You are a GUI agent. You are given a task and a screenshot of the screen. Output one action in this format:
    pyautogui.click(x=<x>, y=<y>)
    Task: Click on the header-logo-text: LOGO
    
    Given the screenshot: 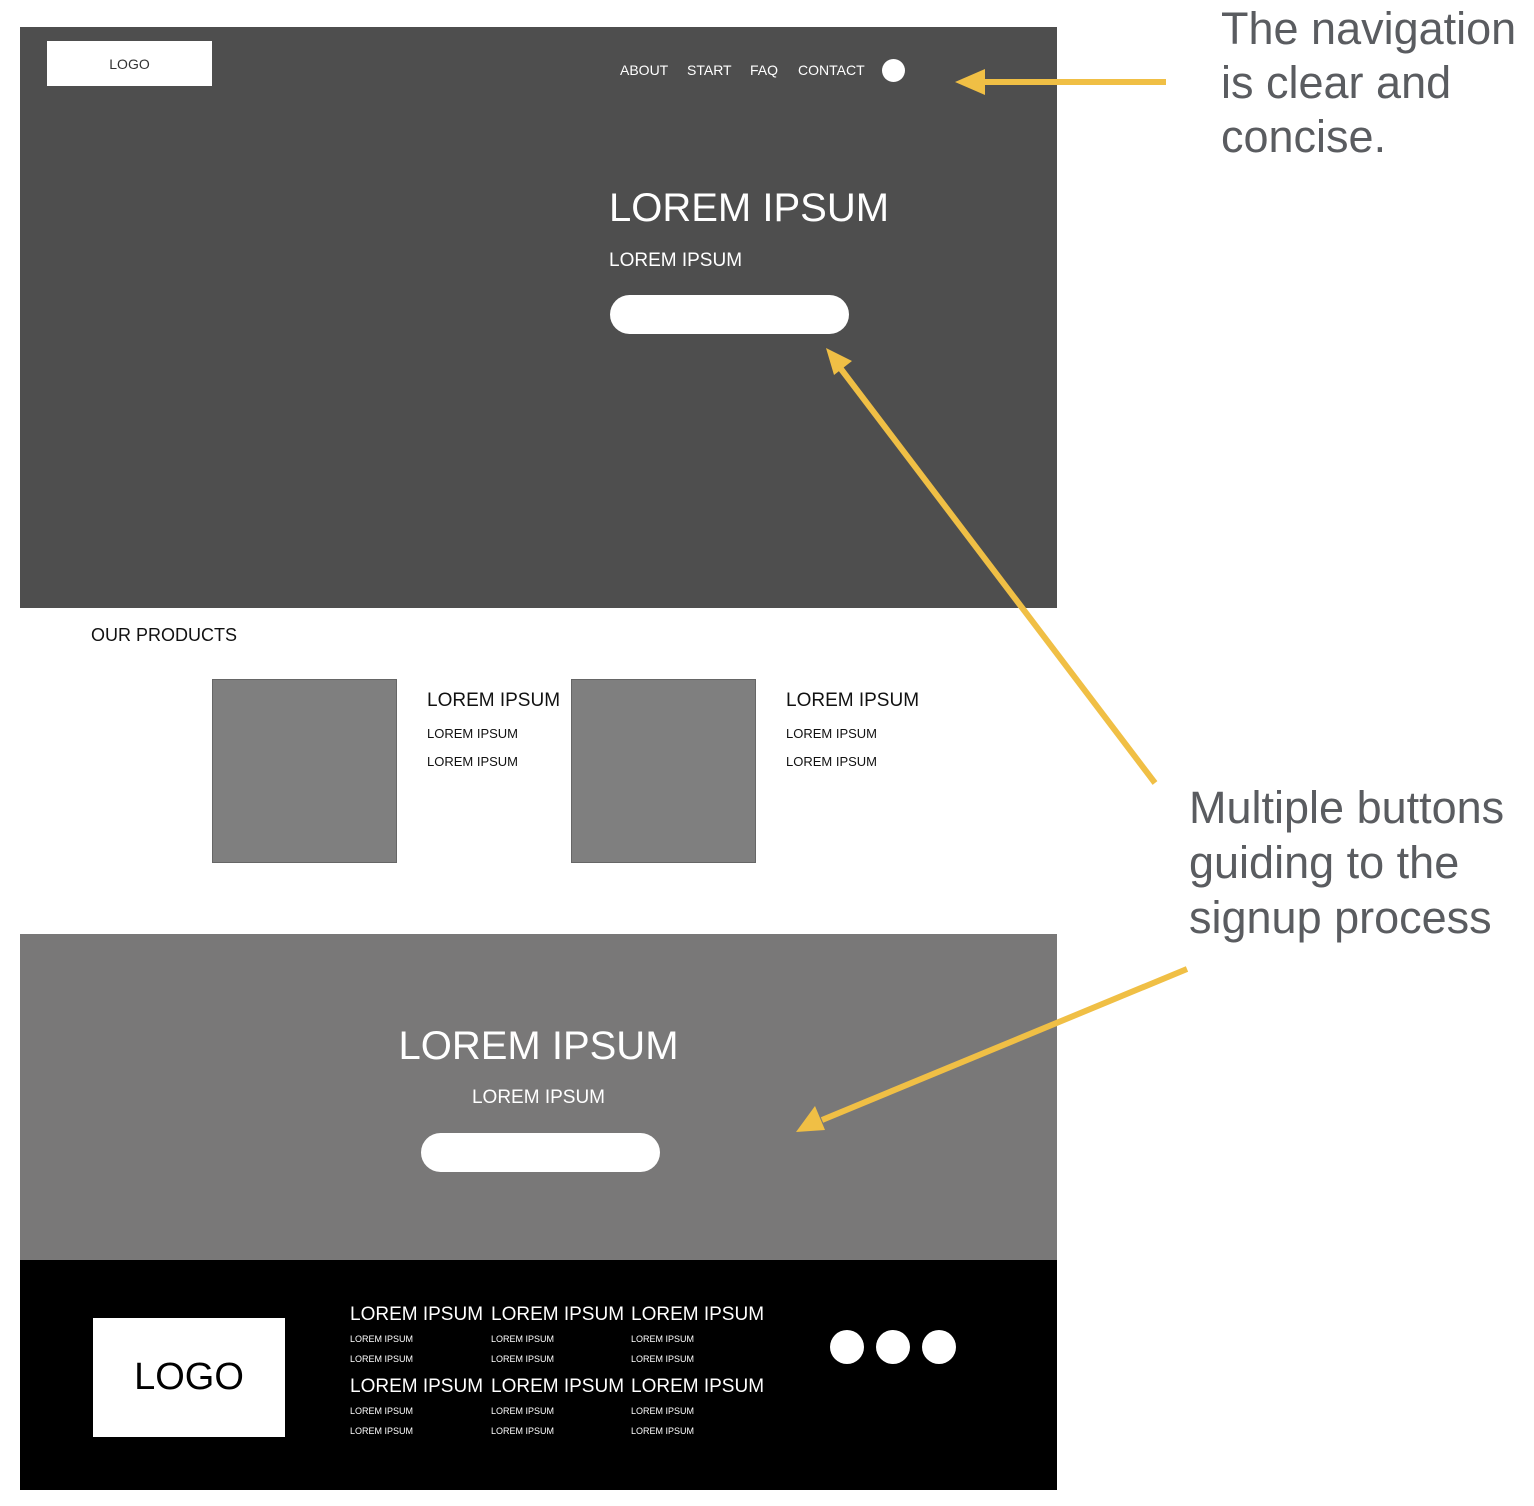 What is the action you would take?
    pyautogui.click(x=129, y=63)
    